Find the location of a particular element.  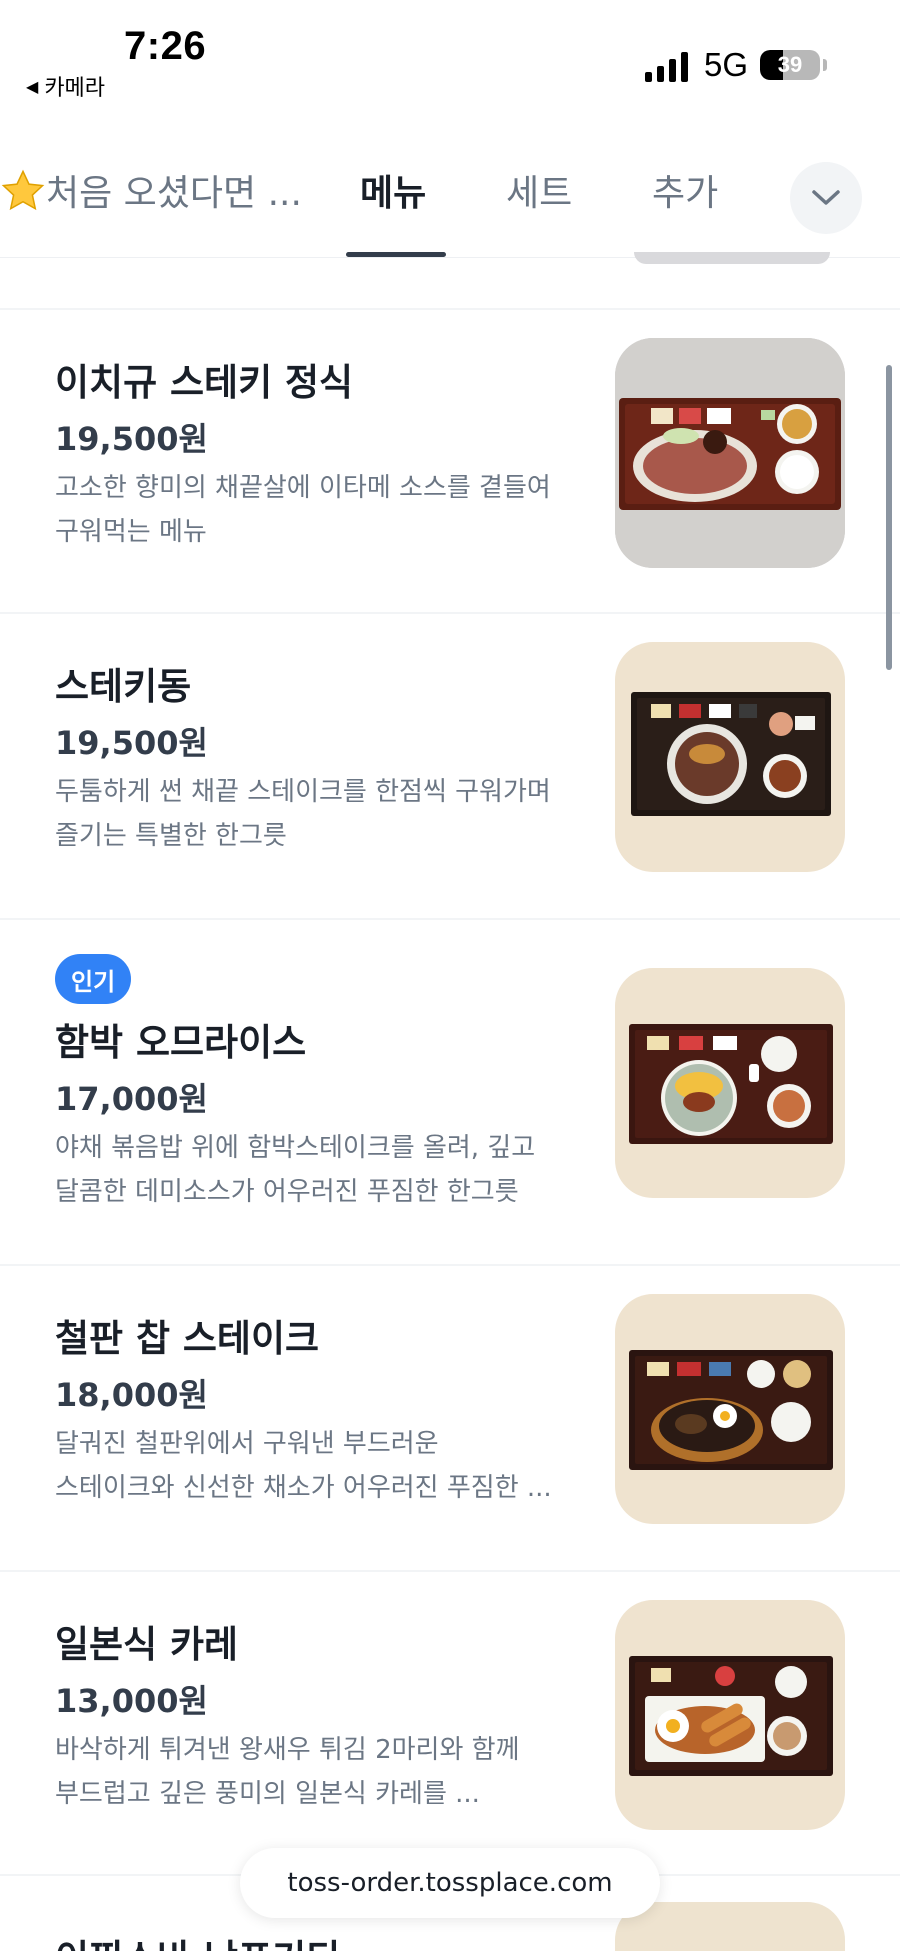

previous-item-photo is located at coordinates (732, 258).